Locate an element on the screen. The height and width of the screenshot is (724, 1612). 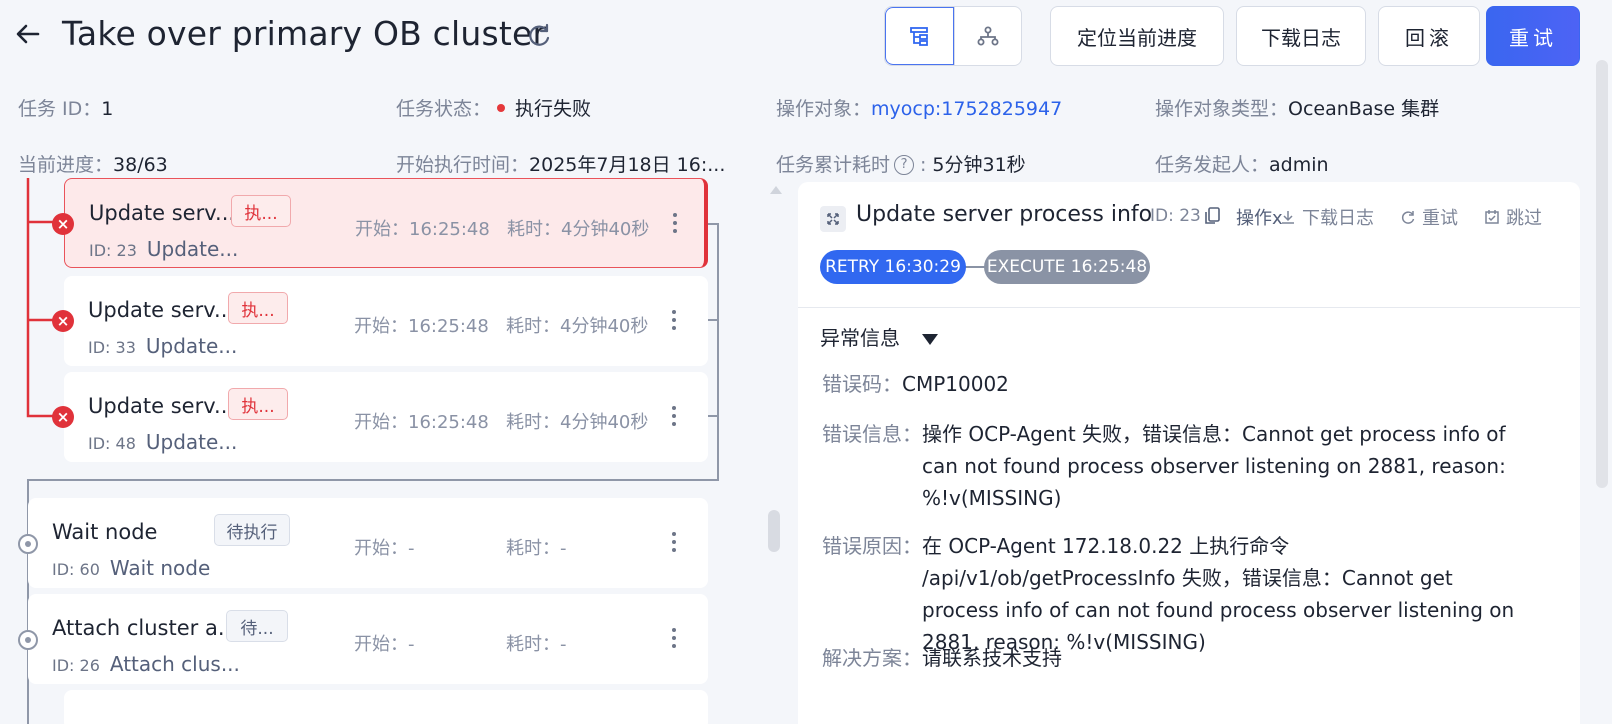
retry-button: 重试 is located at coordinates (1533, 36).